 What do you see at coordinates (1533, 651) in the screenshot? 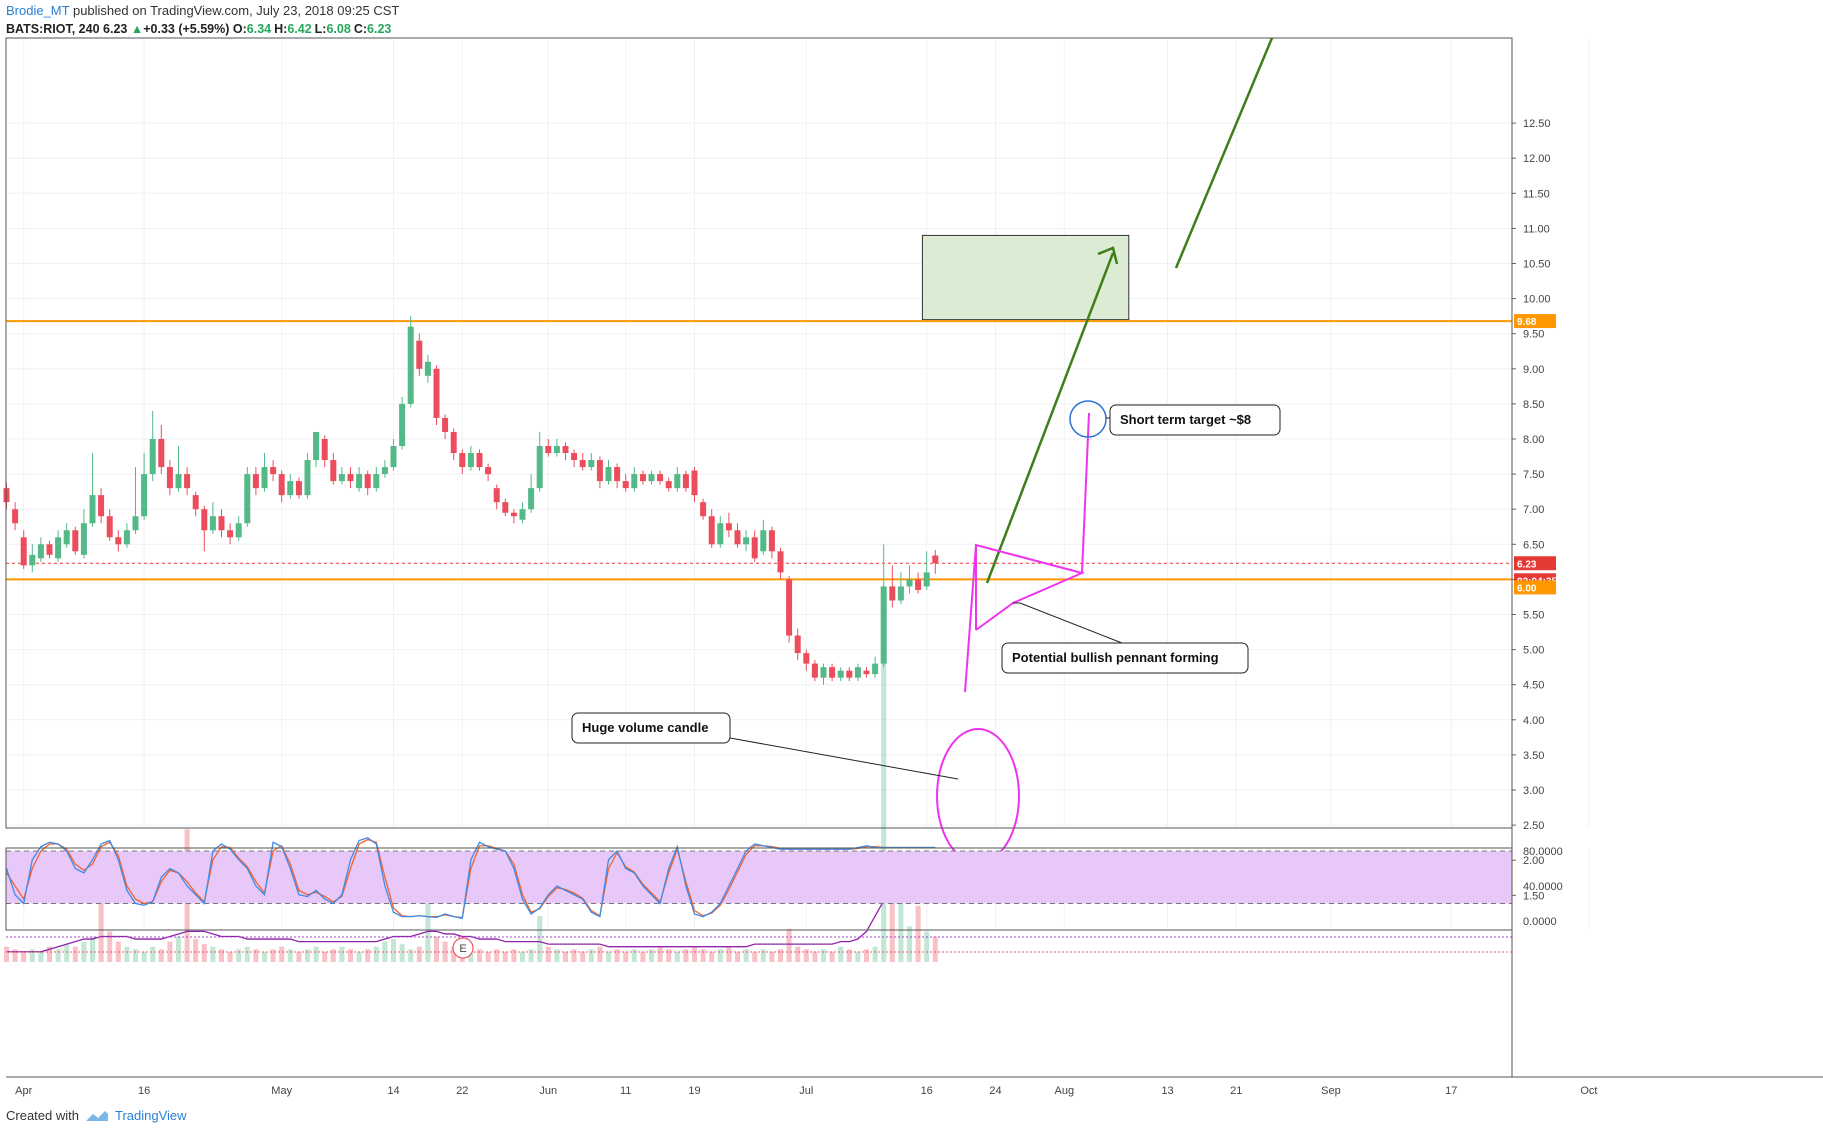
I see `price-tick-label: 5.00` at bounding box center [1533, 651].